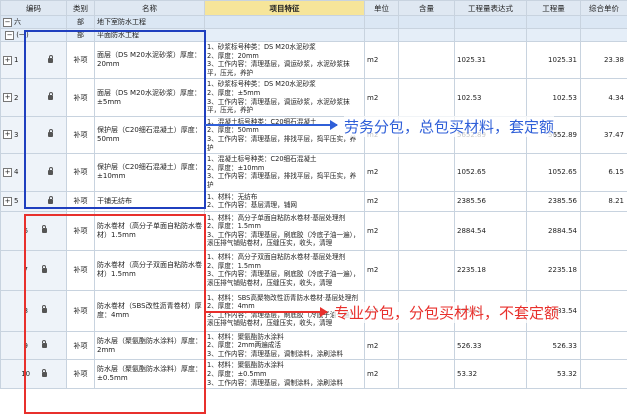  I want to click on row-name: 干铺无纺布, so click(149, 201).